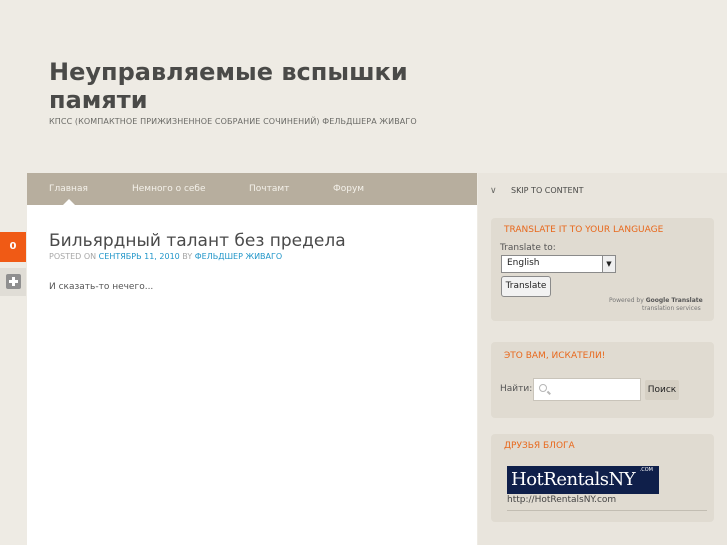 Image resolution: width=727 pixels, height=545 pixels. What do you see at coordinates (348, 189) in the screenshot?
I see `nav-item-forum: Форум` at bounding box center [348, 189].